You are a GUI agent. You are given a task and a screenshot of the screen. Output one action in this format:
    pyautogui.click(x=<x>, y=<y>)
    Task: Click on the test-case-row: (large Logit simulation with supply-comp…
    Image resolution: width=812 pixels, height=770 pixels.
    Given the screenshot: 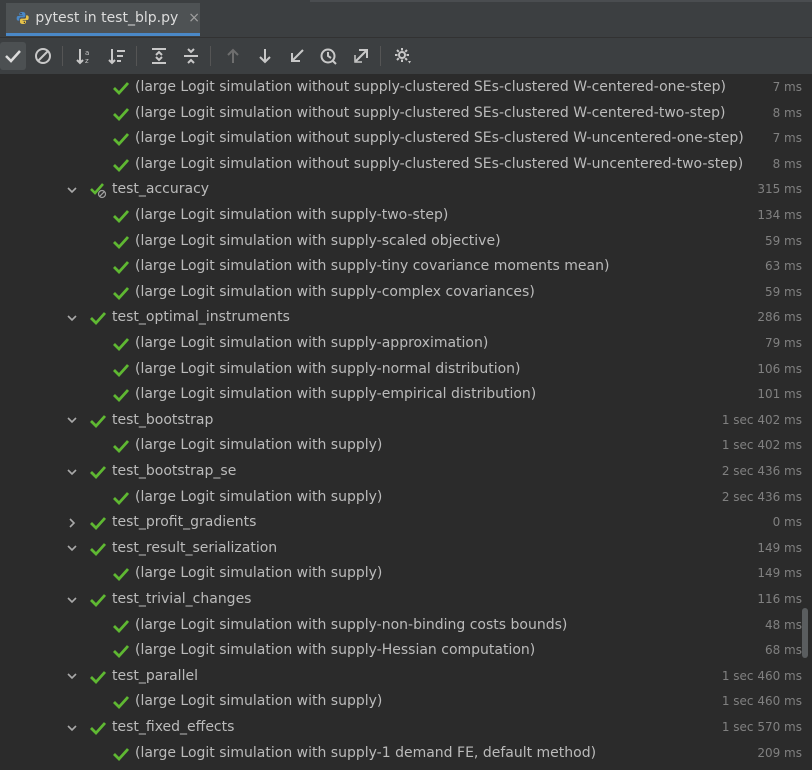 What is the action you would take?
    pyautogui.click(x=406, y=292)
    